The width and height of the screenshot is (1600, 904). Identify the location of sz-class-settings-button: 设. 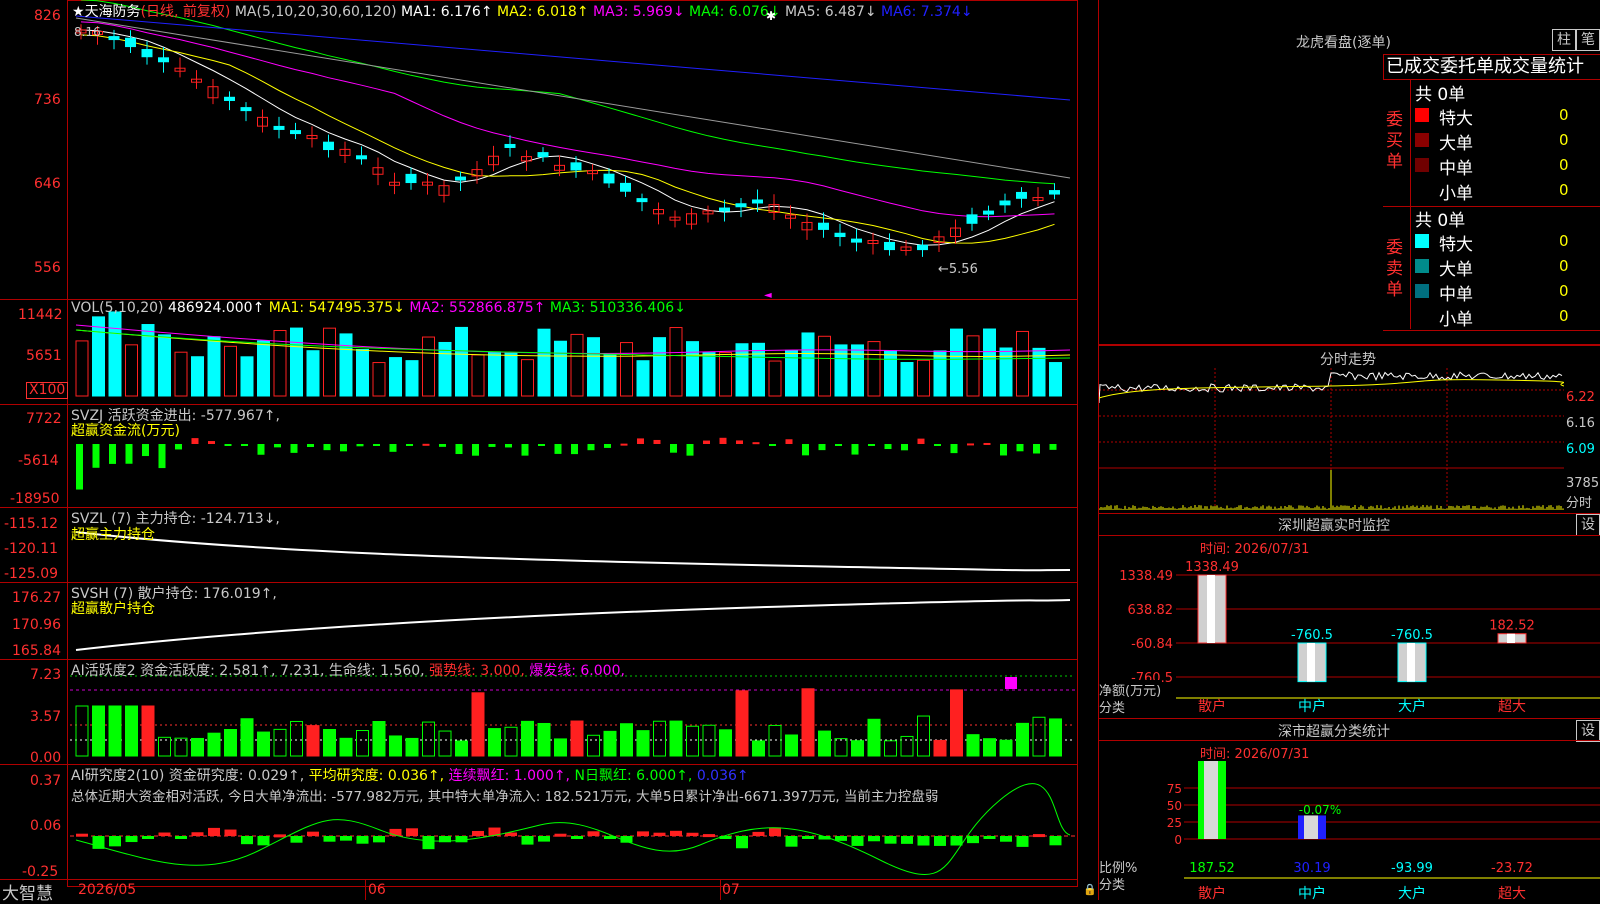
(1588, 731).